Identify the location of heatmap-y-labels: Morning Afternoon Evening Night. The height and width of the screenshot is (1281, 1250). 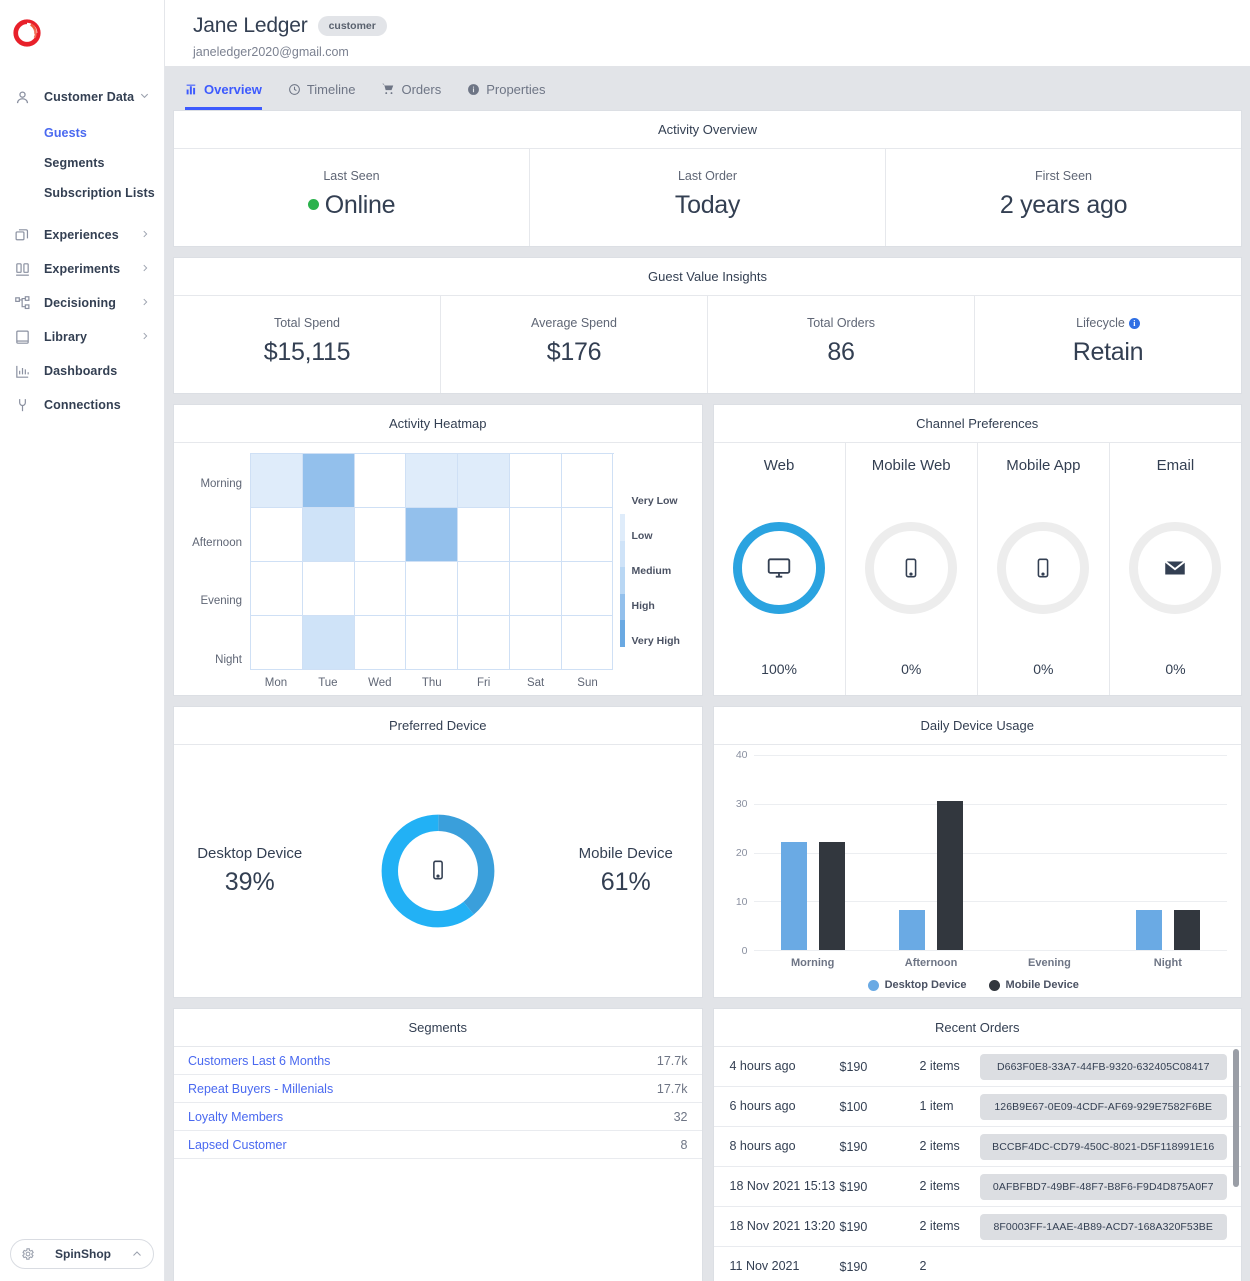
(216, 571).